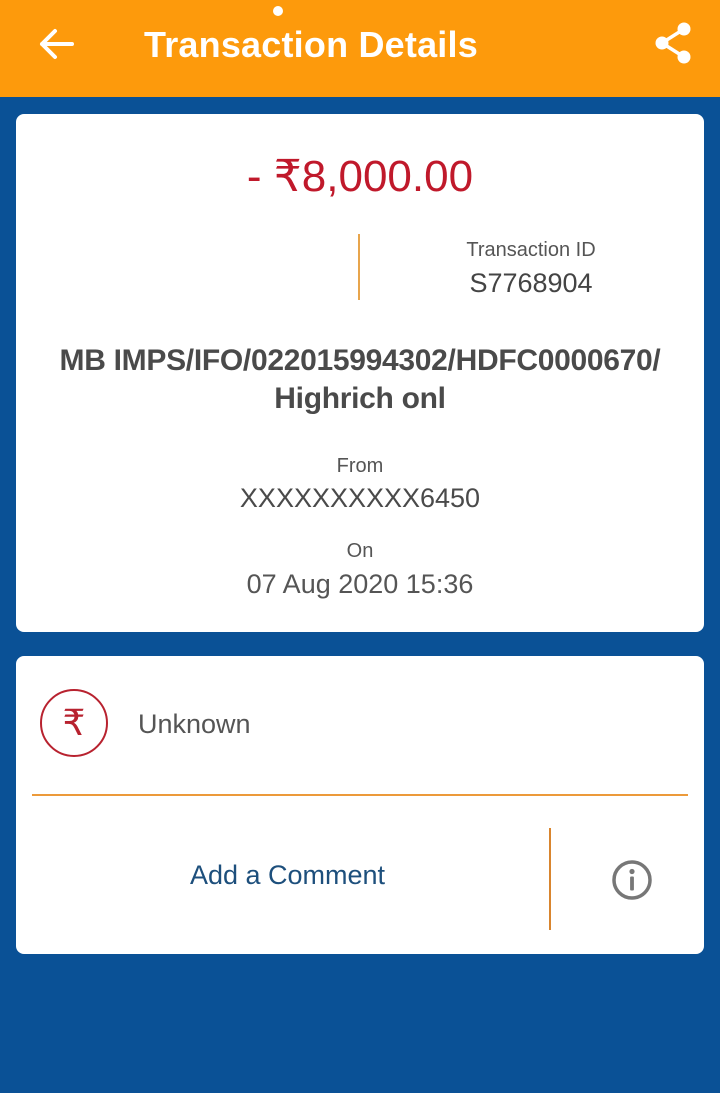 The height and width of the screenshot is (1093, 720). I want to click on info-button, so click(632, 880).